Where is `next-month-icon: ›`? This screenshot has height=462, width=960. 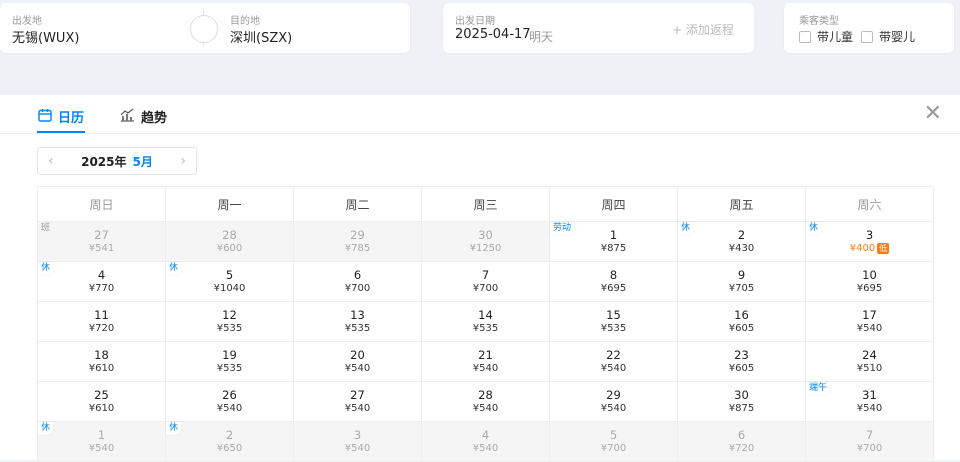 next-month-icon: › is located at coordinates (183, 161).